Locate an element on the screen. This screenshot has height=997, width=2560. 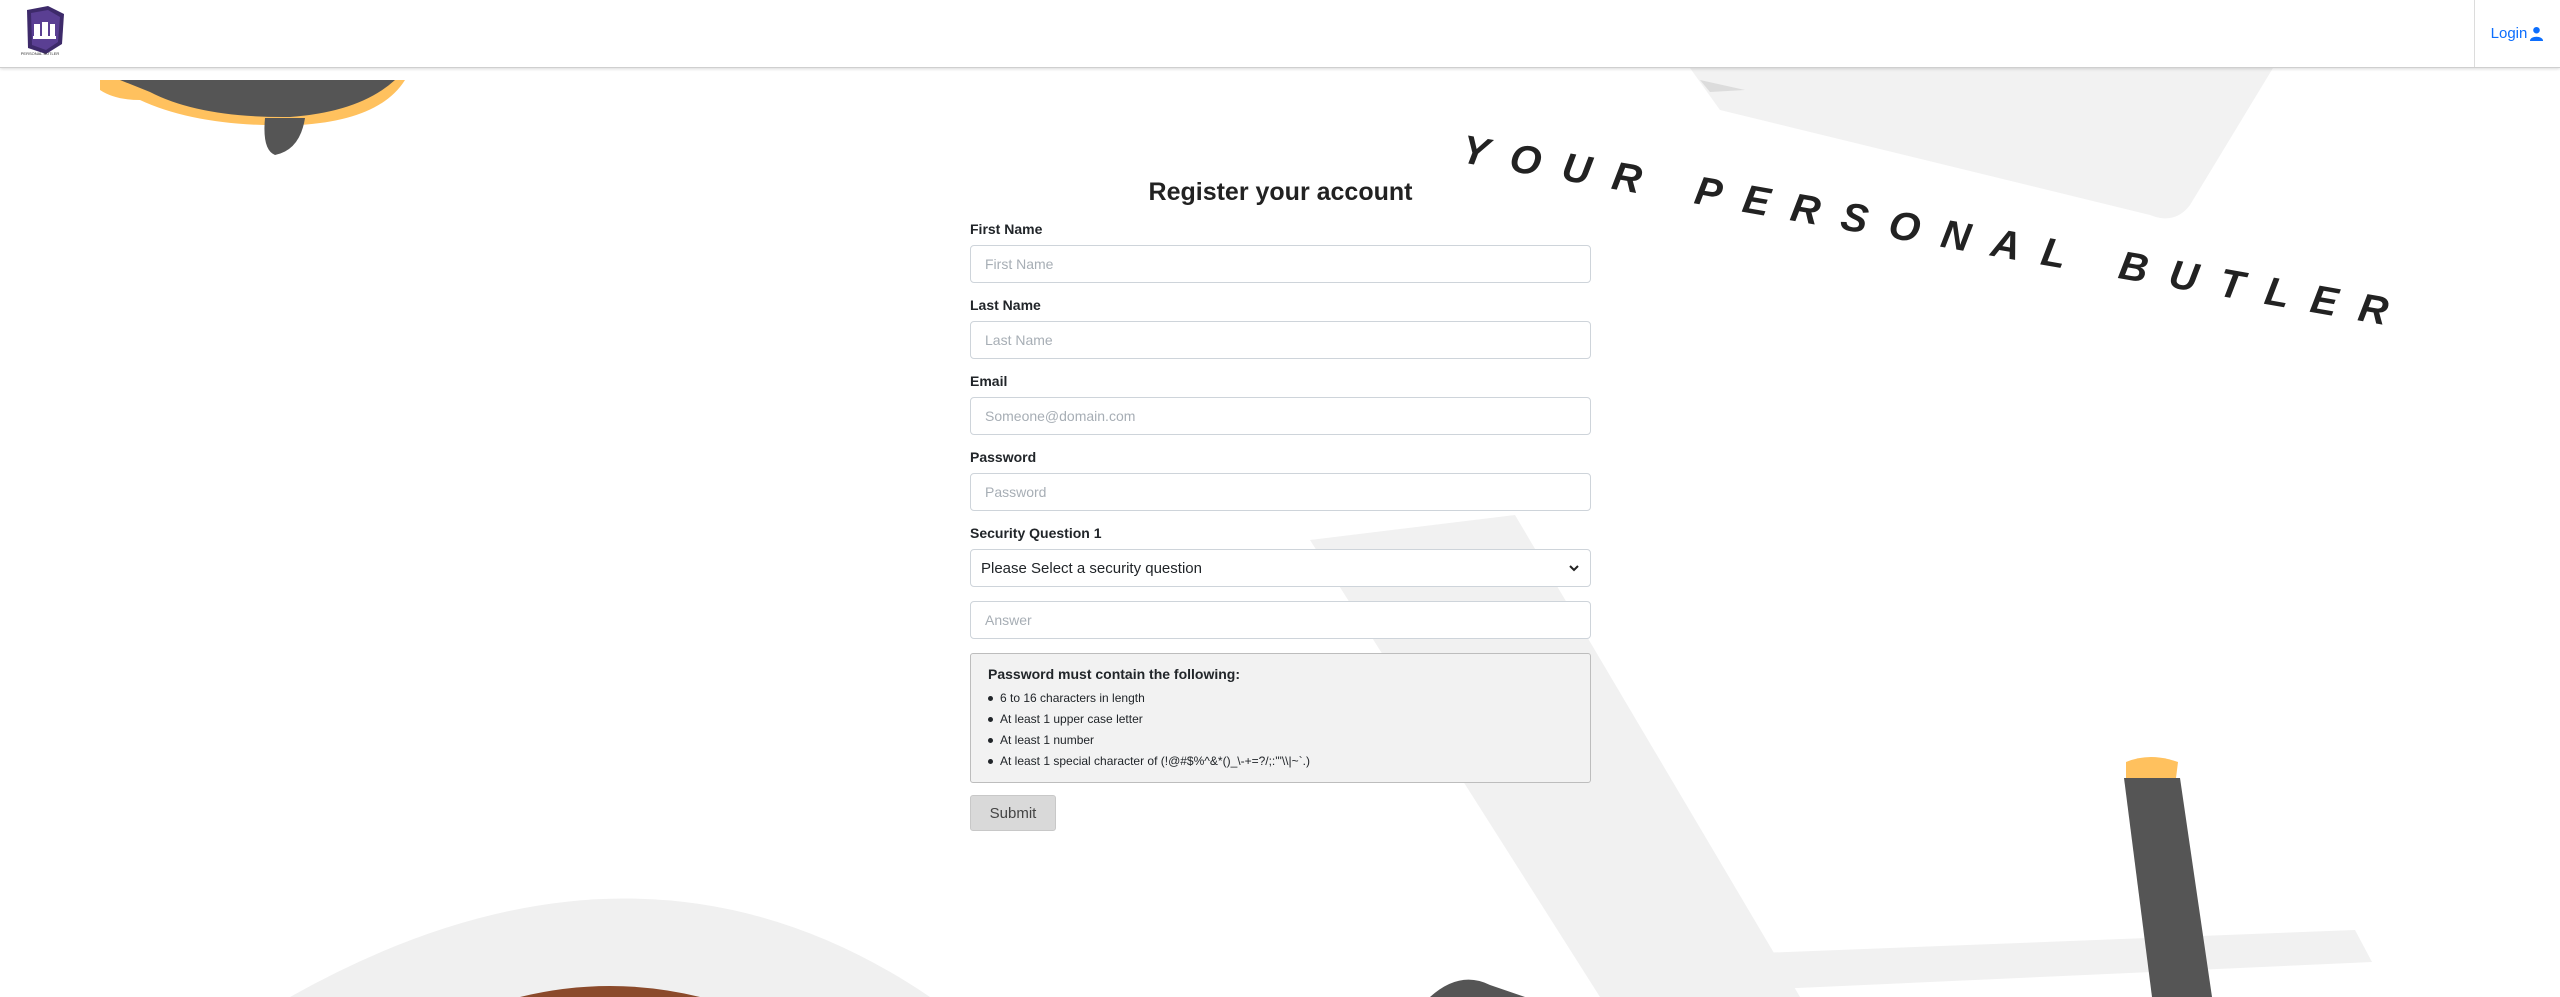
security-question-label: Security Question 1 is located at coordinates (1036, 533).